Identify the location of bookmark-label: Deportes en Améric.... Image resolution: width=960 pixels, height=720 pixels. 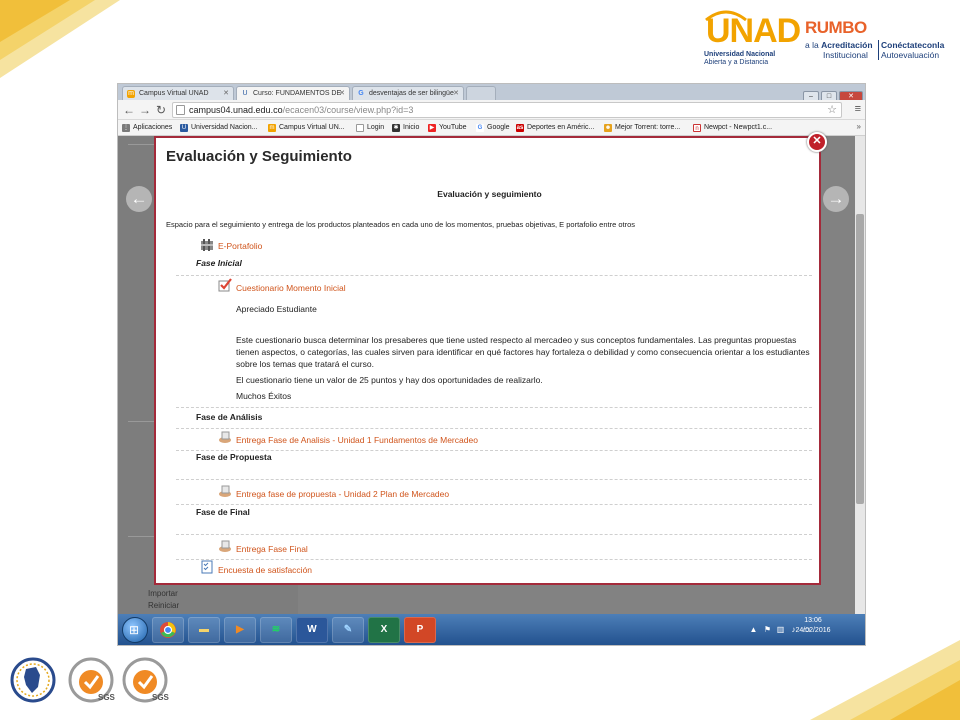
(561, 127).